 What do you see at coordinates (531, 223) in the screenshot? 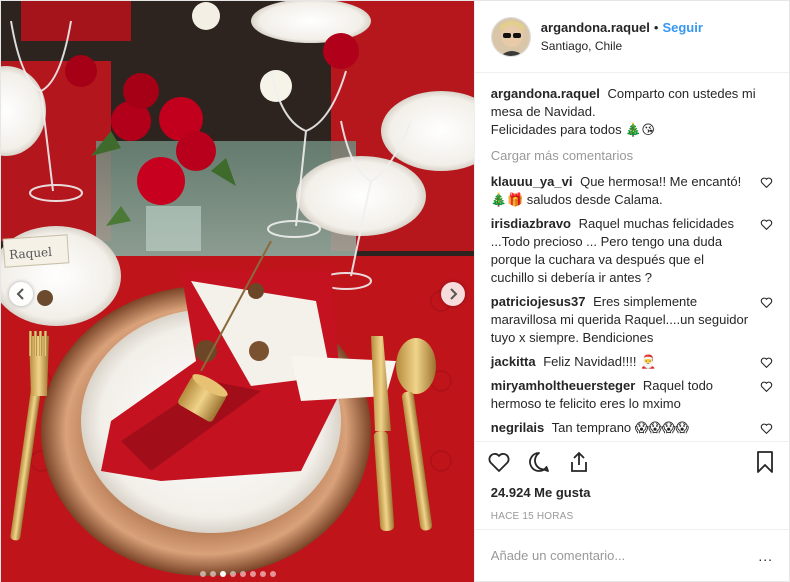
I see `comment-username: irisdiazbravo` at bounding box center [531, 223].